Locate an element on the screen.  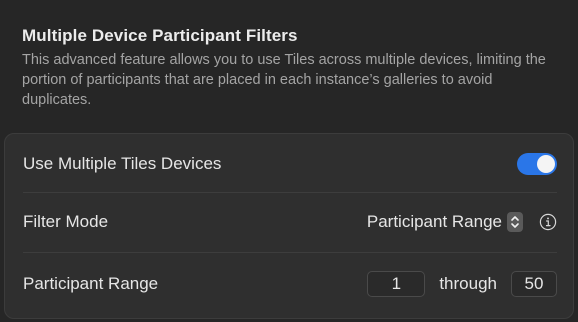
info-icon is located at coordinates (548, 222).